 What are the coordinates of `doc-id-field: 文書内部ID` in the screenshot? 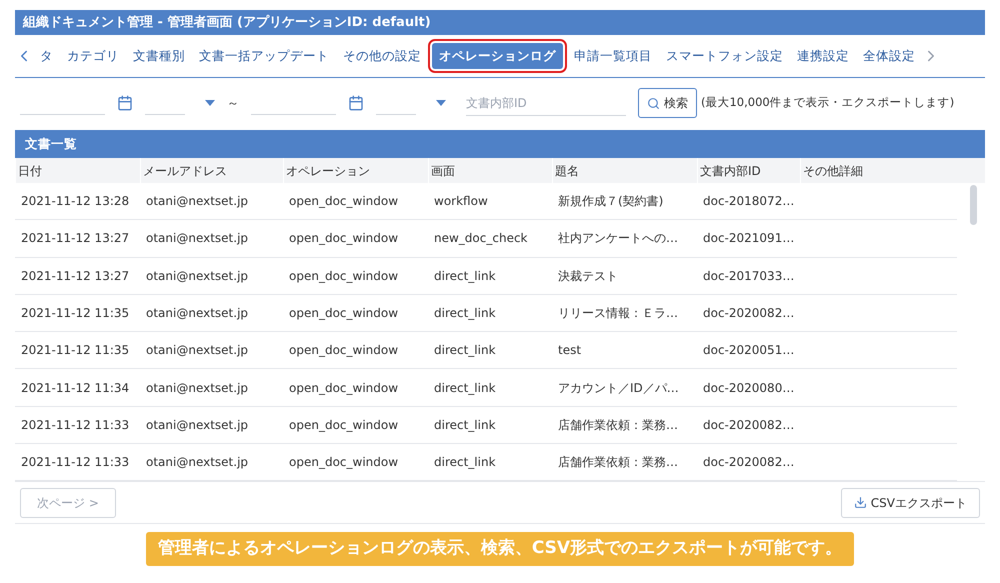 It's located at (546, 103).